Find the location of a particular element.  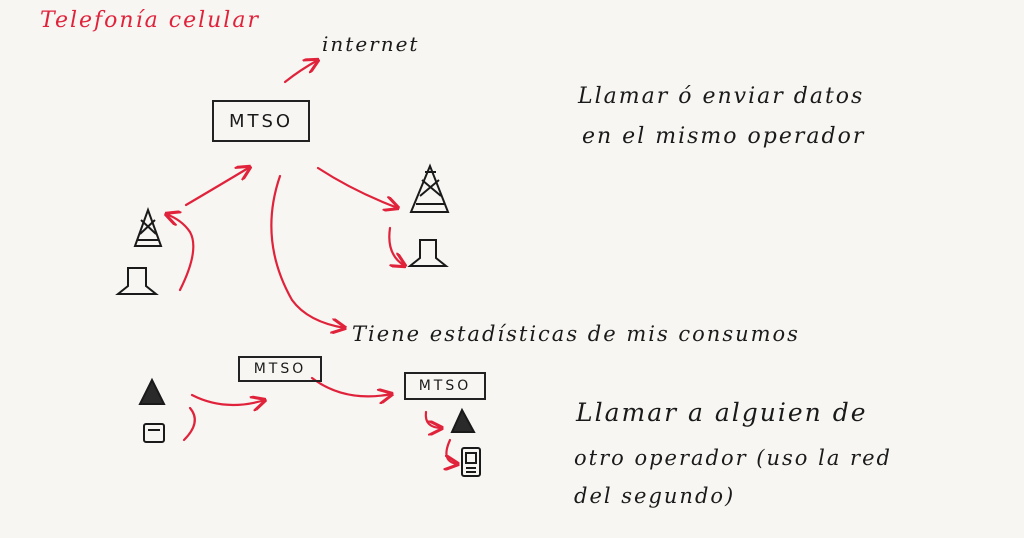

arrow-phone-to-tower is located at coordinates (180, 253).